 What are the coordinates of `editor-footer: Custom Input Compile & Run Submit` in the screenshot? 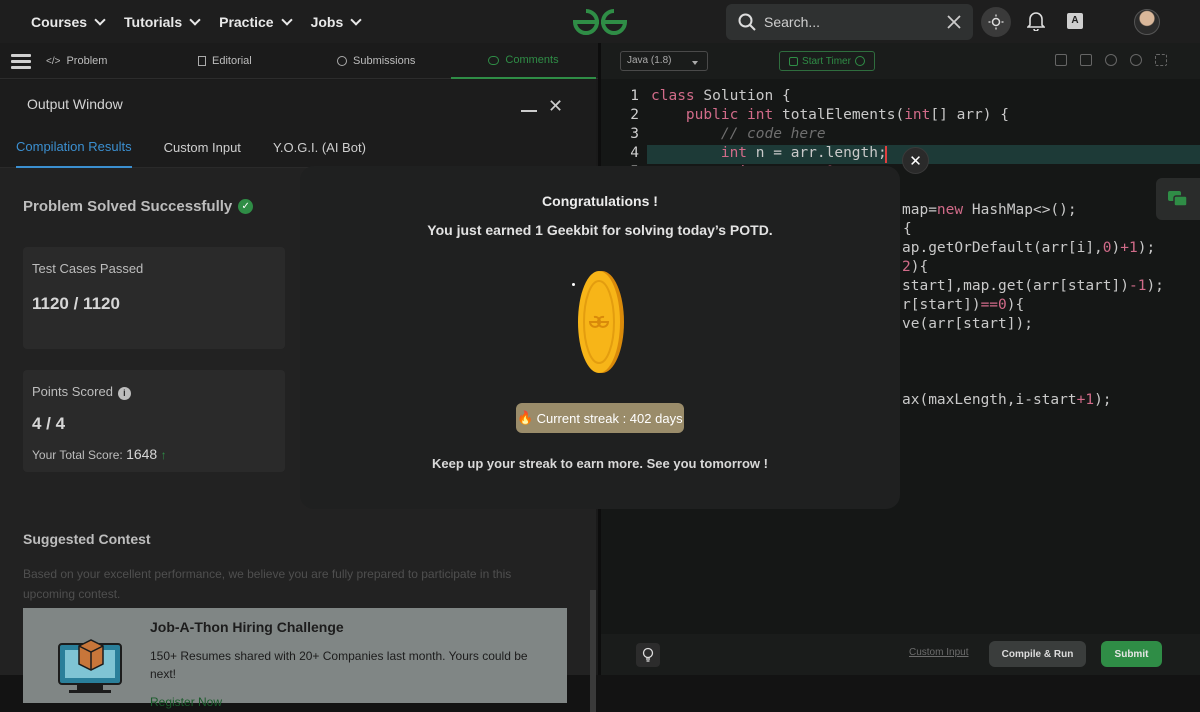 It's located at (900, 654).